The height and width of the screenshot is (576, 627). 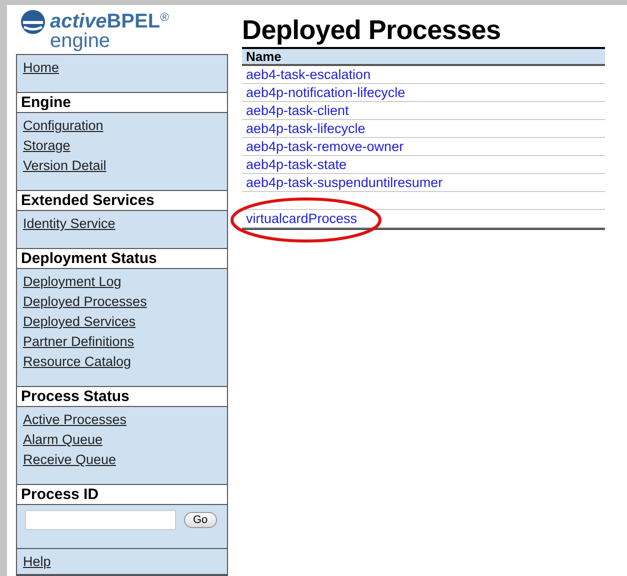 What do you see at coordinates (122, 200) in the screenshot?
I see `section-heading: Extended Services` at bounding box center [122, 200].